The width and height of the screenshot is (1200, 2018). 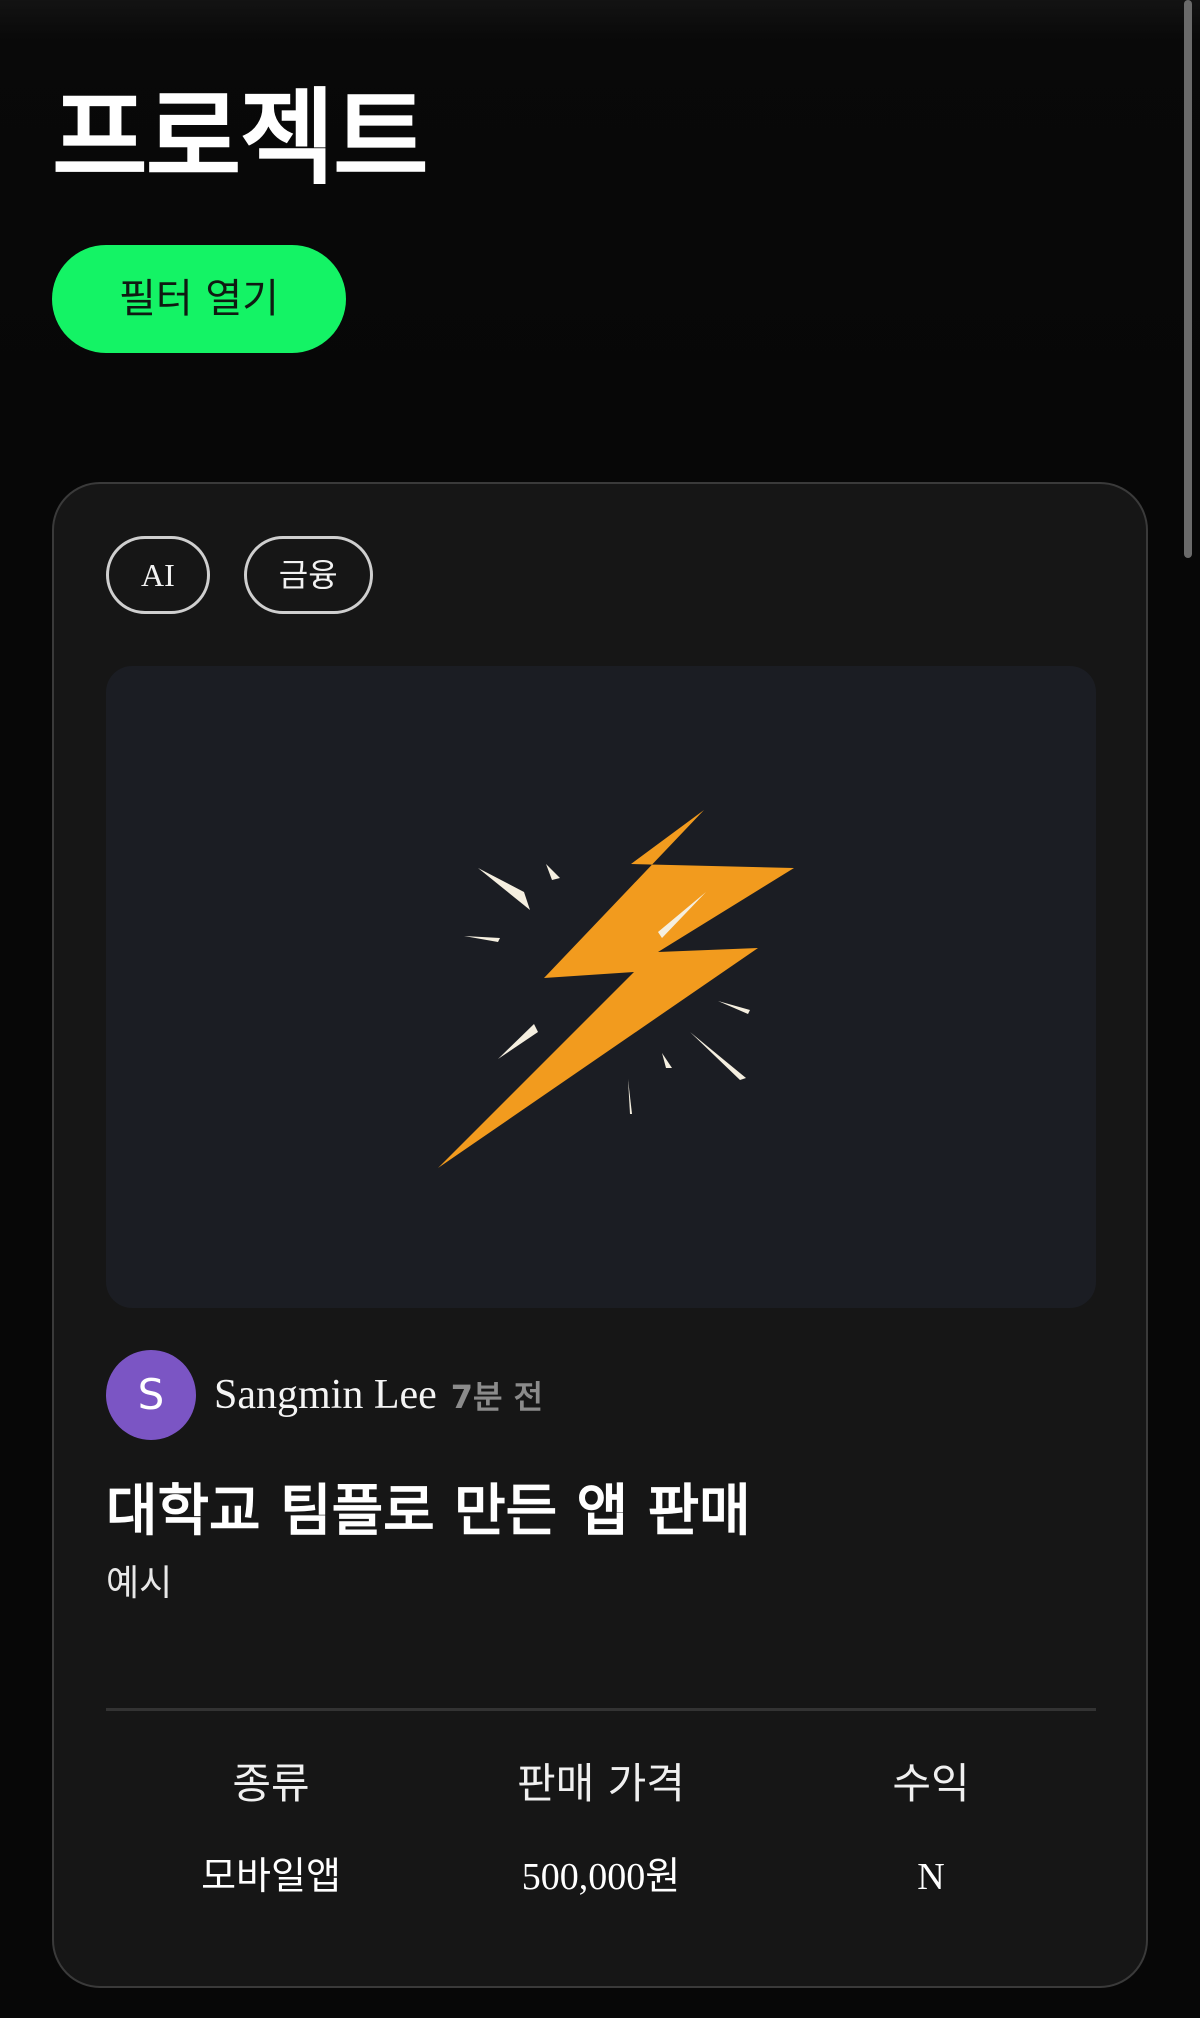 I want to click on author-name: Sangmin Lee, so click(x=325, y=1395).